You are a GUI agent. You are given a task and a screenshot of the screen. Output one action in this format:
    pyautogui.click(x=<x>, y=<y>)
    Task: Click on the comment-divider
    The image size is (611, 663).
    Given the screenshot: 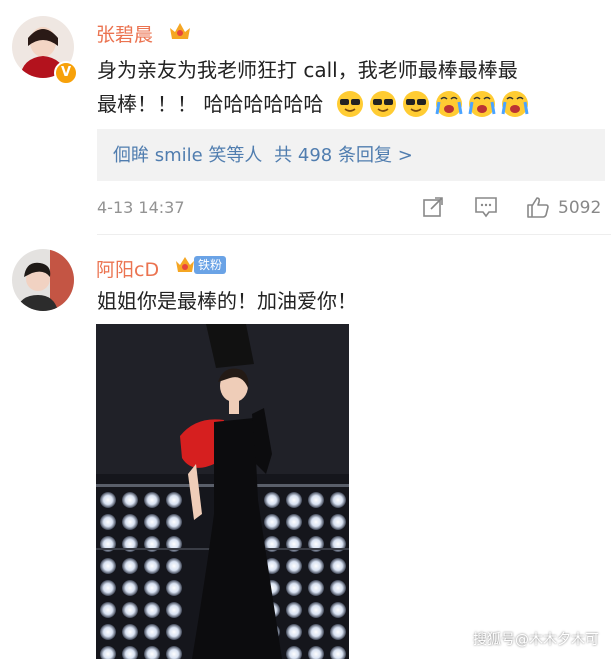 What is the action you would take?
    pyautogui.click(x=354, y=234)
    